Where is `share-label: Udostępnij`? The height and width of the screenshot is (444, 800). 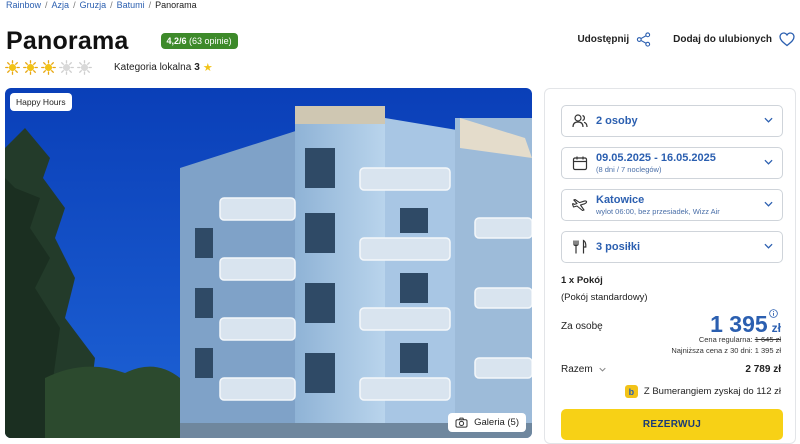 share-label: Udostępnij is located at coordinates (603, 39).